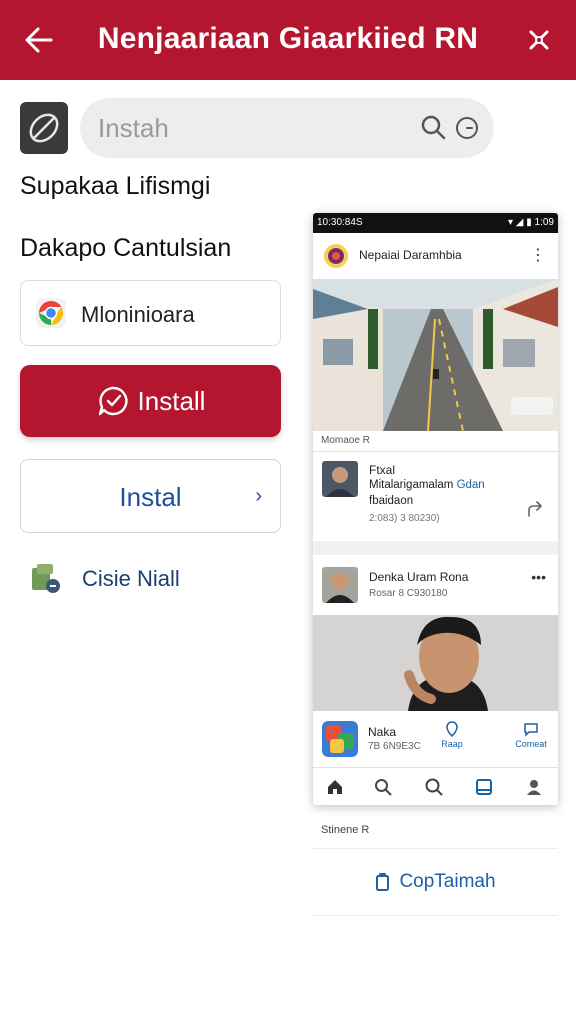  Describe the element at coordinates (467, 128) in the screenshot. I see `clock-icon` at that location.